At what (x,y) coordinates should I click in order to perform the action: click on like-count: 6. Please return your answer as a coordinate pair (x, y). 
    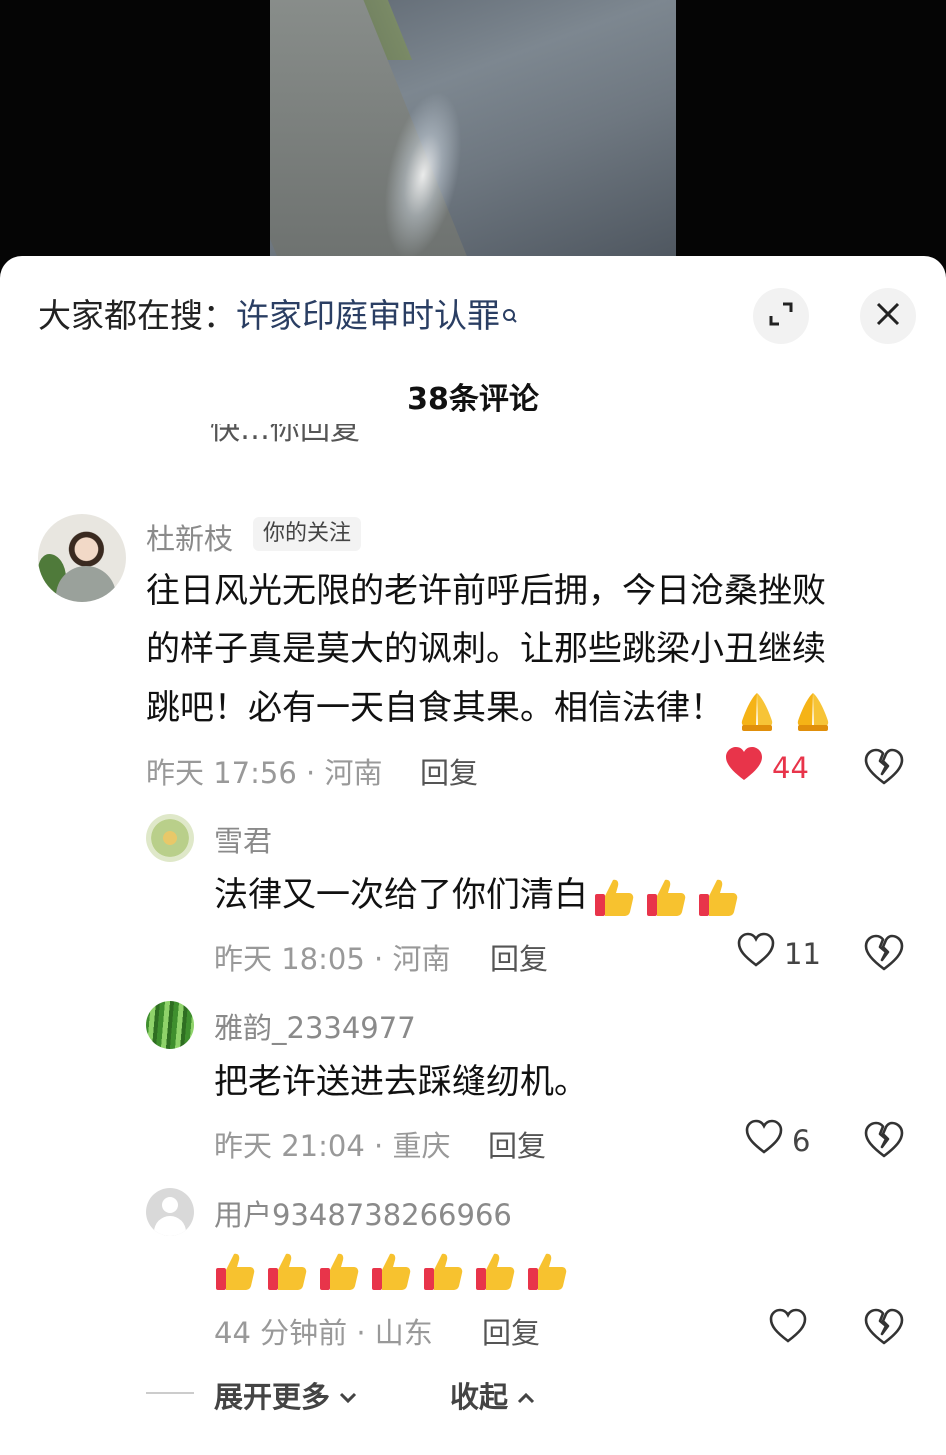
    Looking at the image, I should click on (801, 1140).